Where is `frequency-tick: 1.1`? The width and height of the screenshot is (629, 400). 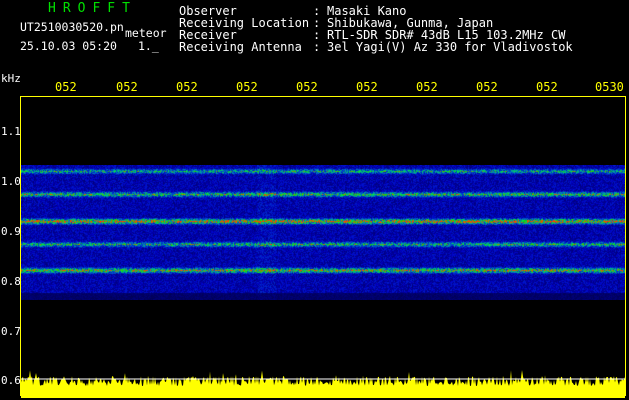
frequency-tick: 1.1 is located at coordinates (11, 131).